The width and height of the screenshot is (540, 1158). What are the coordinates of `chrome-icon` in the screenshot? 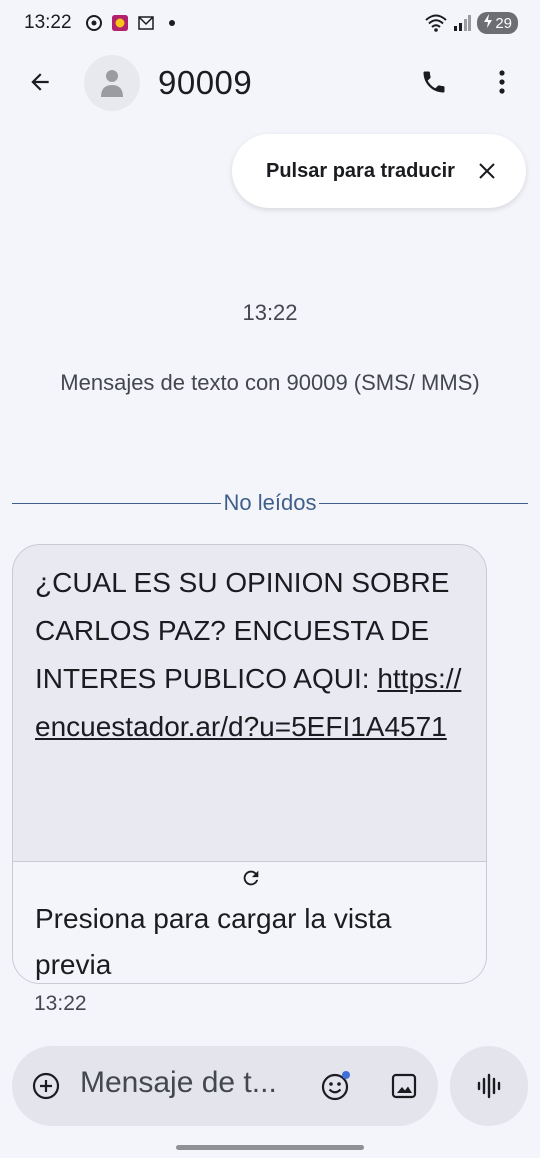 It's located at (93, 23).